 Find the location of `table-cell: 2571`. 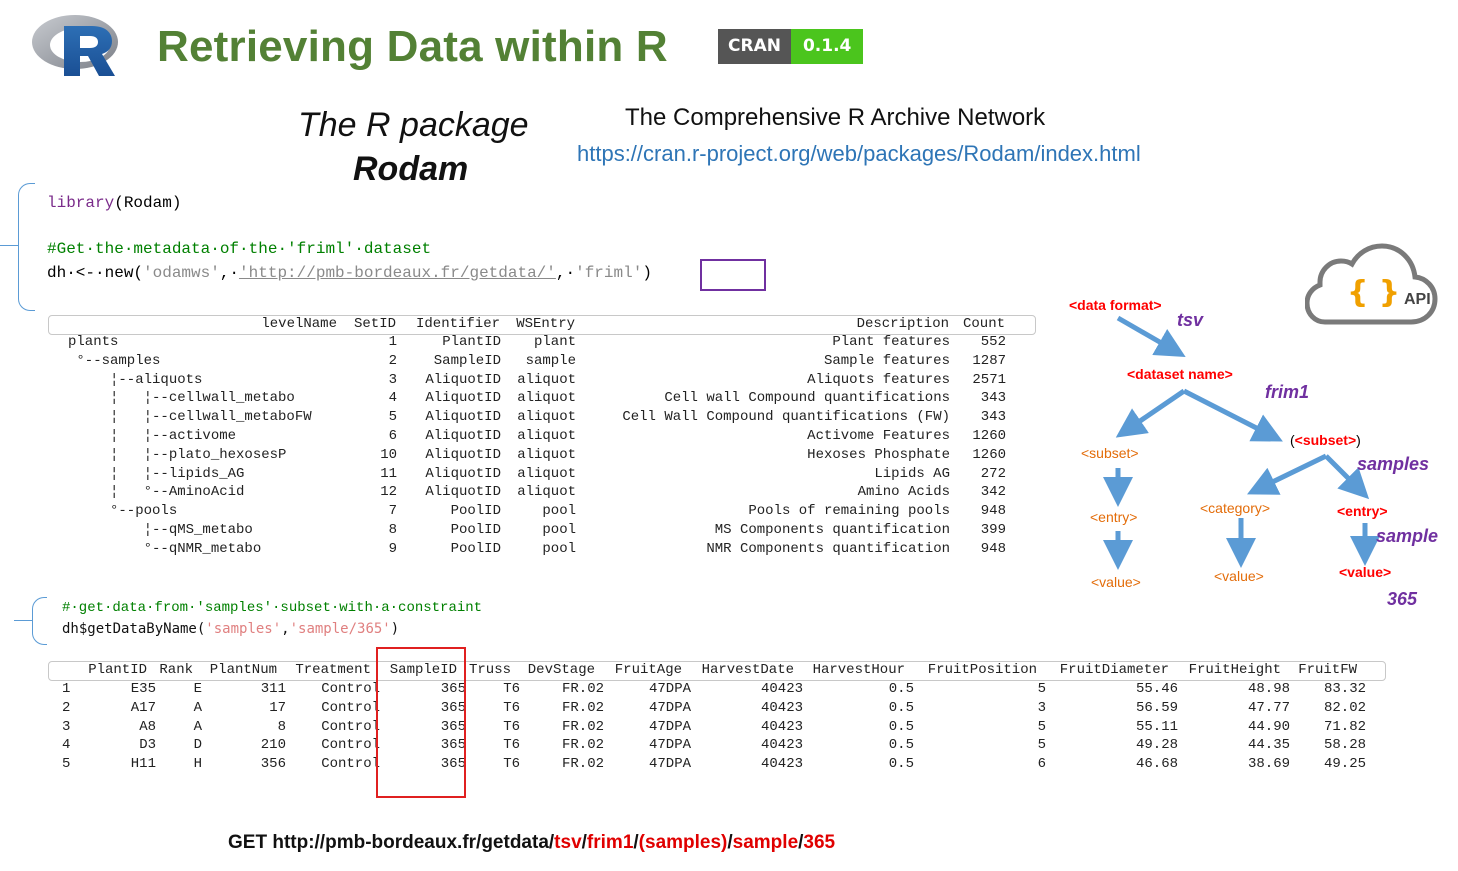

table-cell: 2571 is located at coordinates (989, 379).